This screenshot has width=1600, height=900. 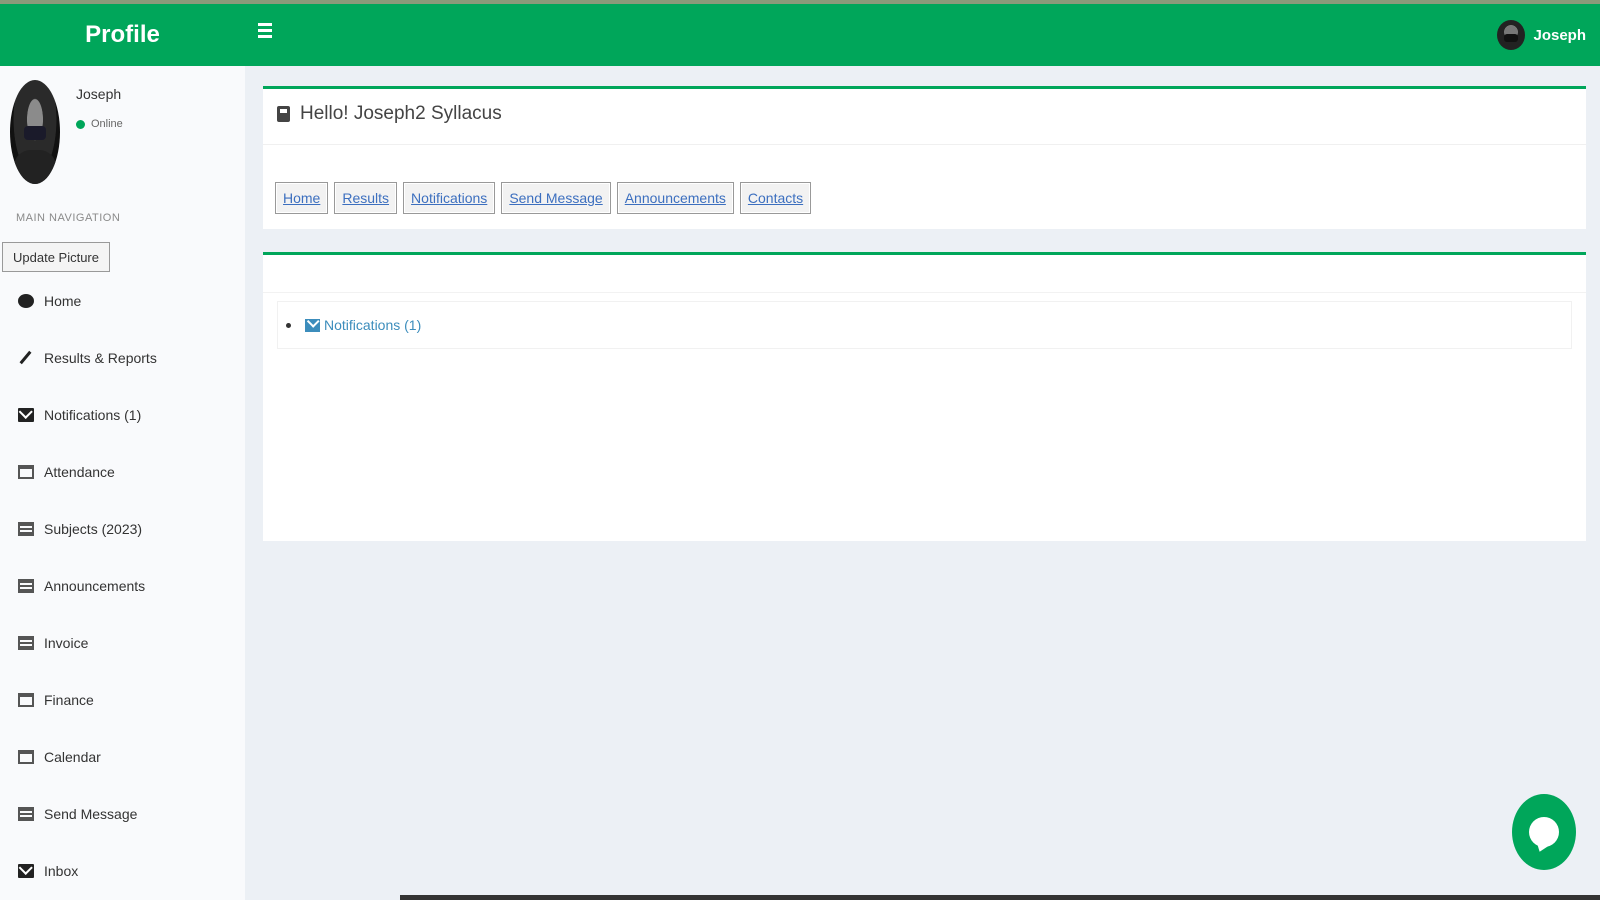 What do you see at coordinates (122, 699) in the screenshot?
I see `sidebar-item-finance: Finance` at bounding box center [122, 699].